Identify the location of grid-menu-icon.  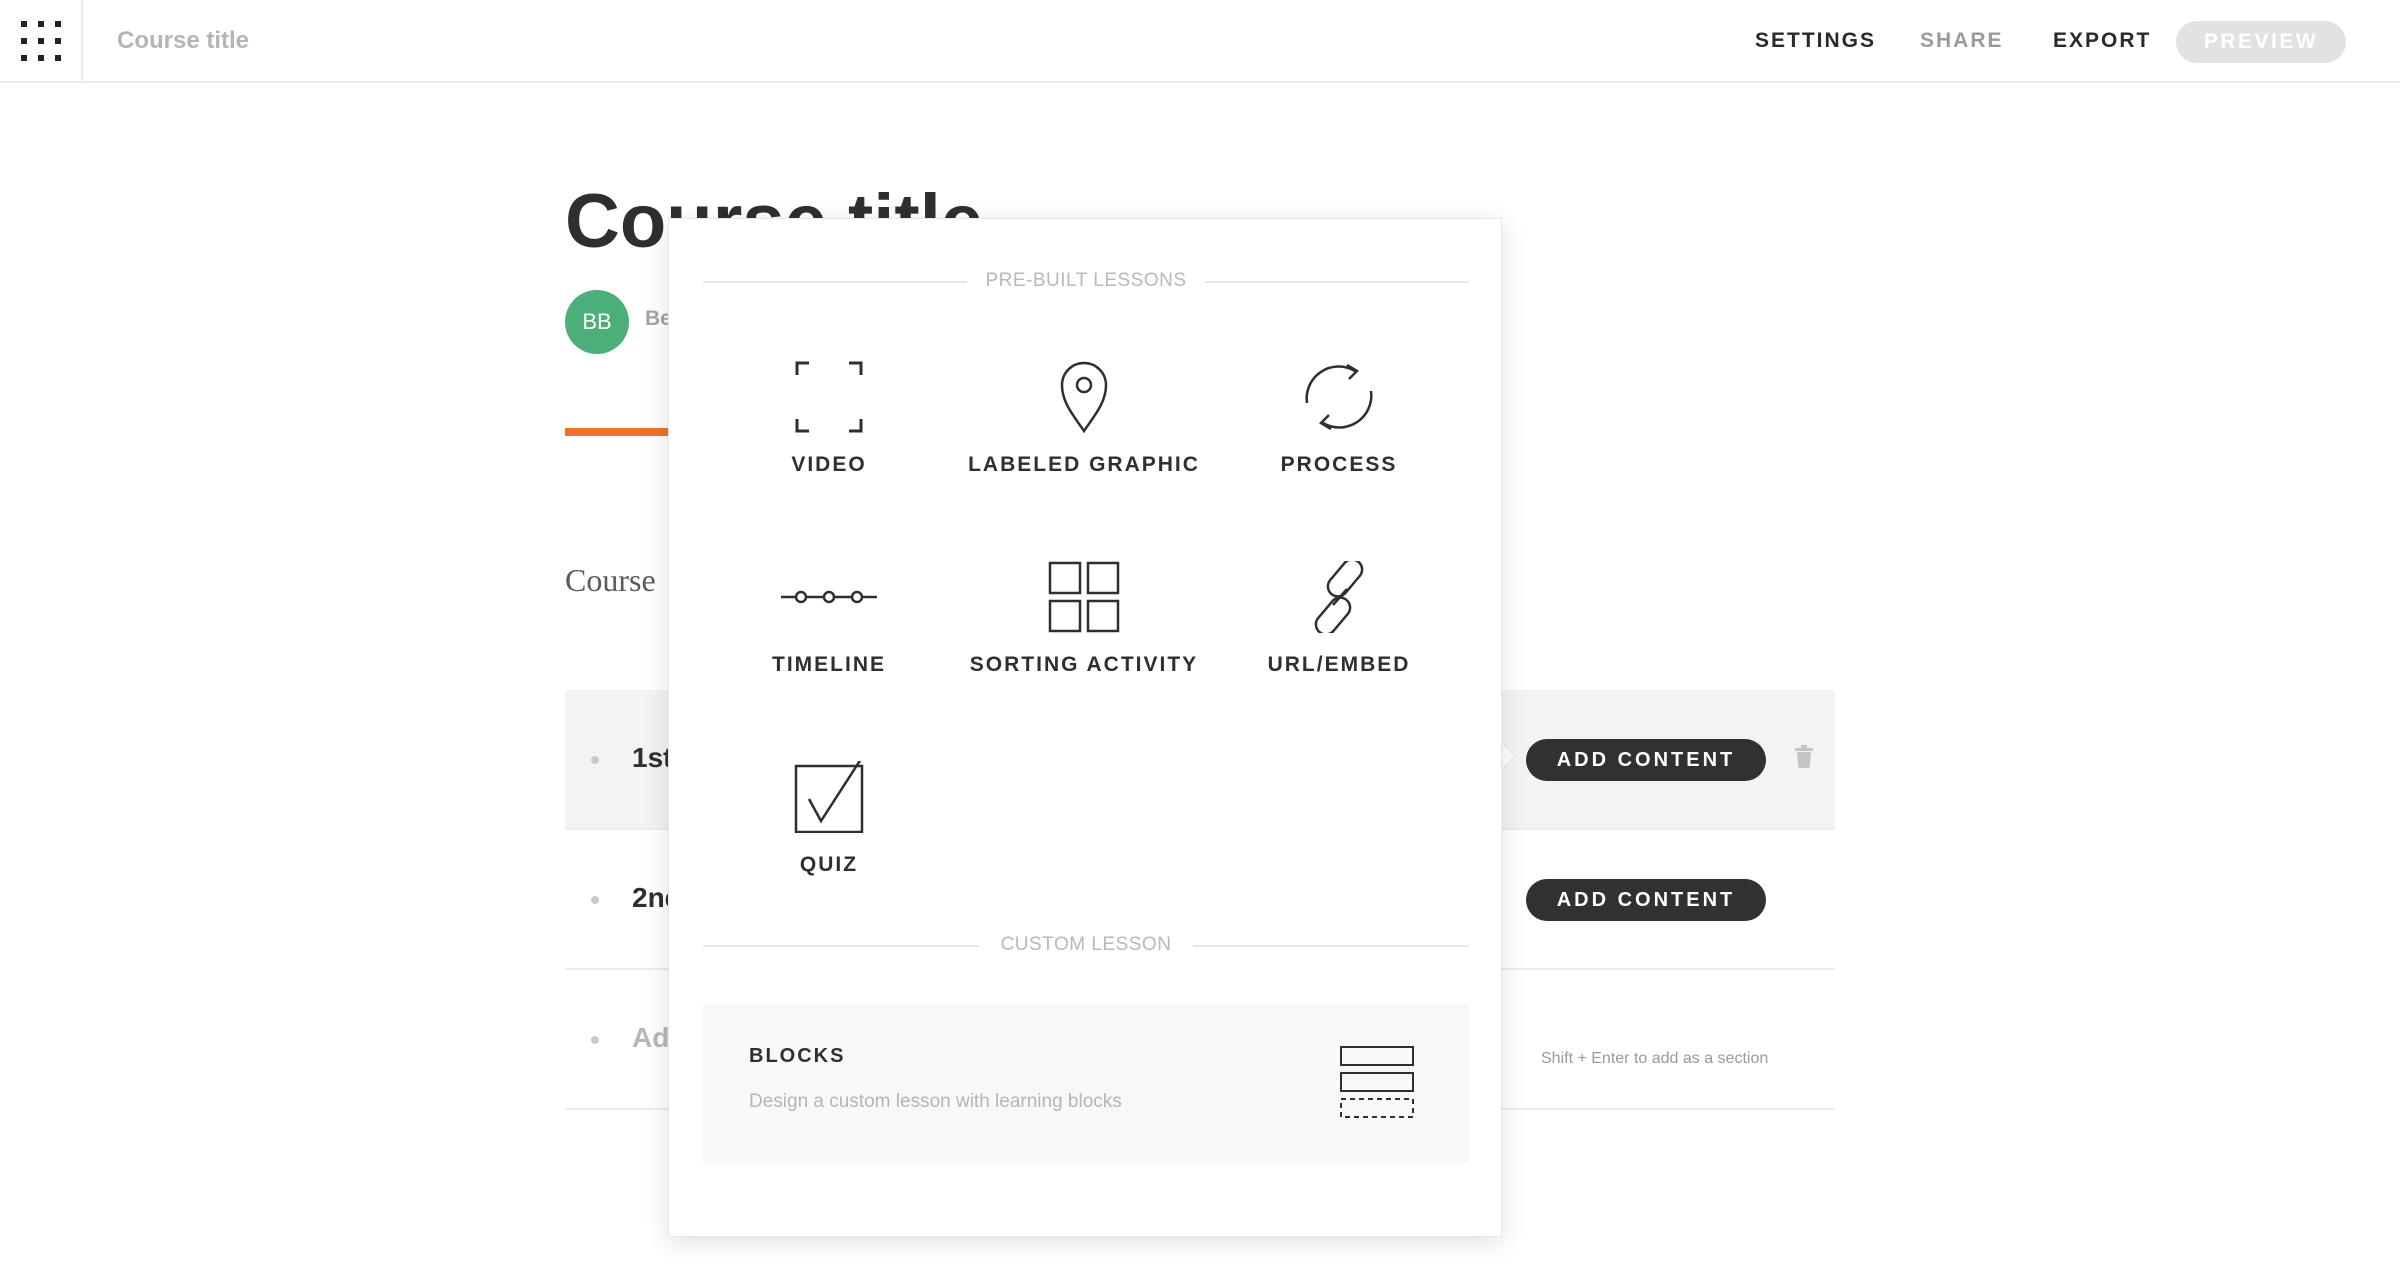
(41, 41).